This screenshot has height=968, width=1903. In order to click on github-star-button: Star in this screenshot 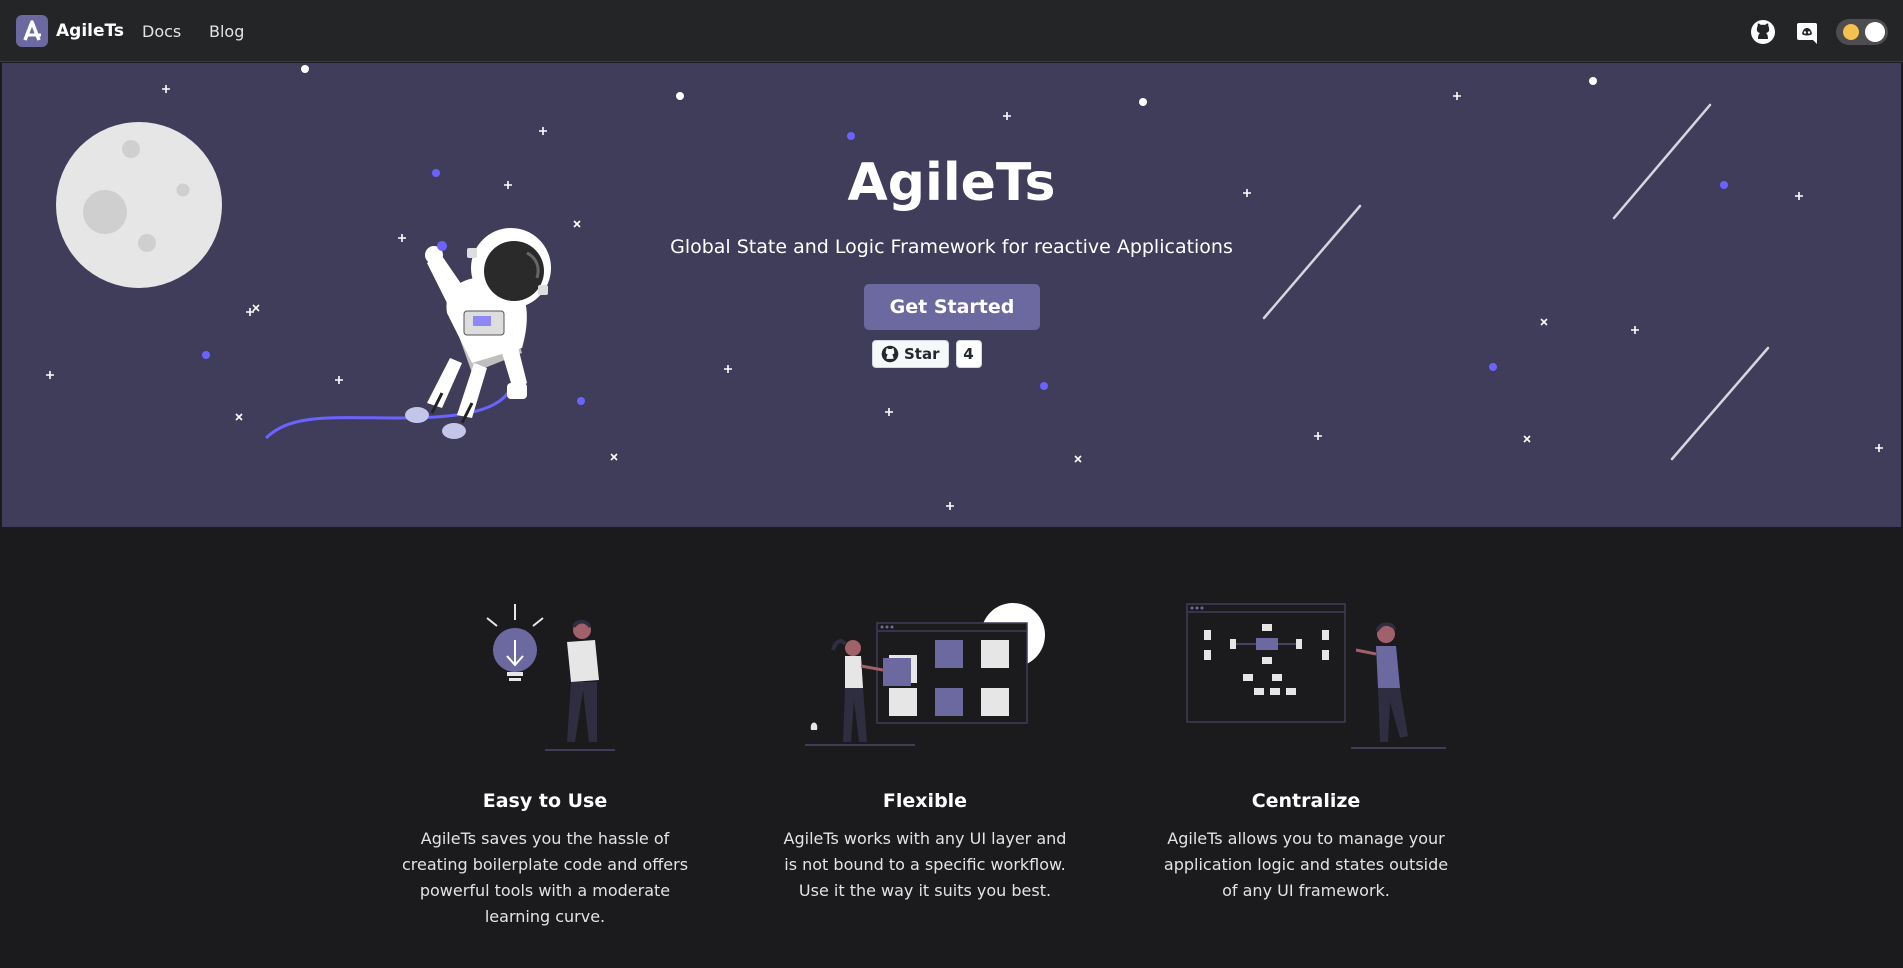, I will do `click(910, 354)`.